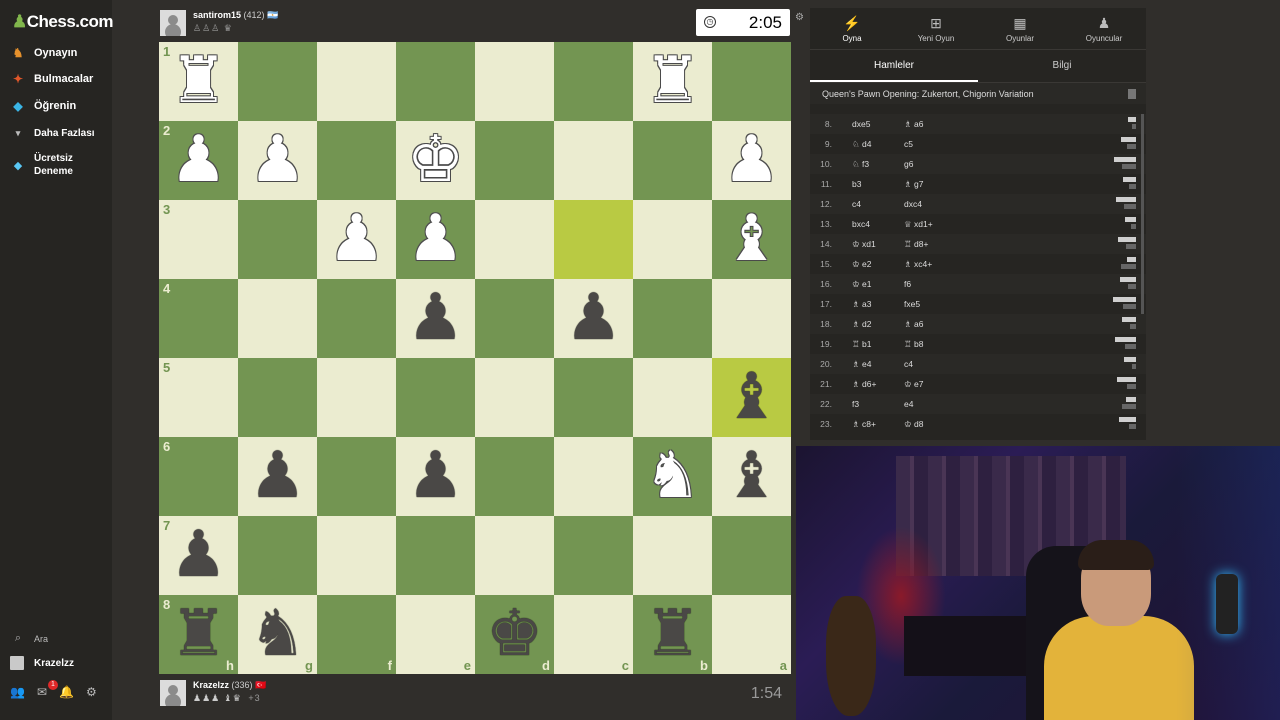  I want to click on white-move: ♗ d2, so click(870, 324).